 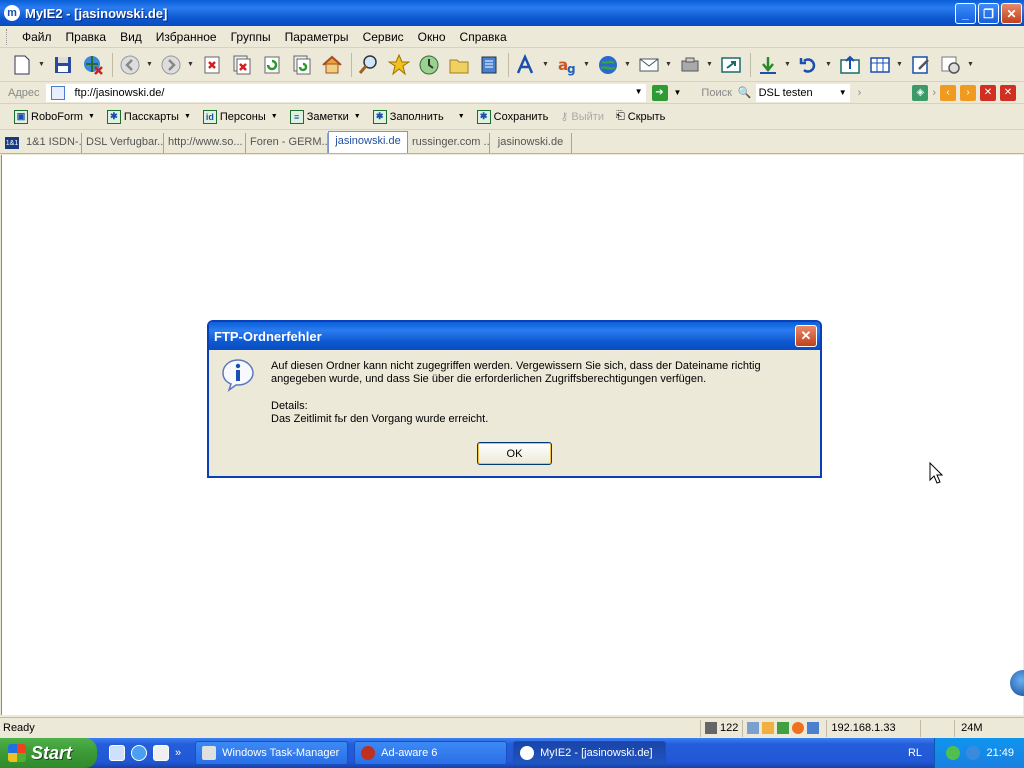 I want to click on mail-icon, so click(x=649, y=65).